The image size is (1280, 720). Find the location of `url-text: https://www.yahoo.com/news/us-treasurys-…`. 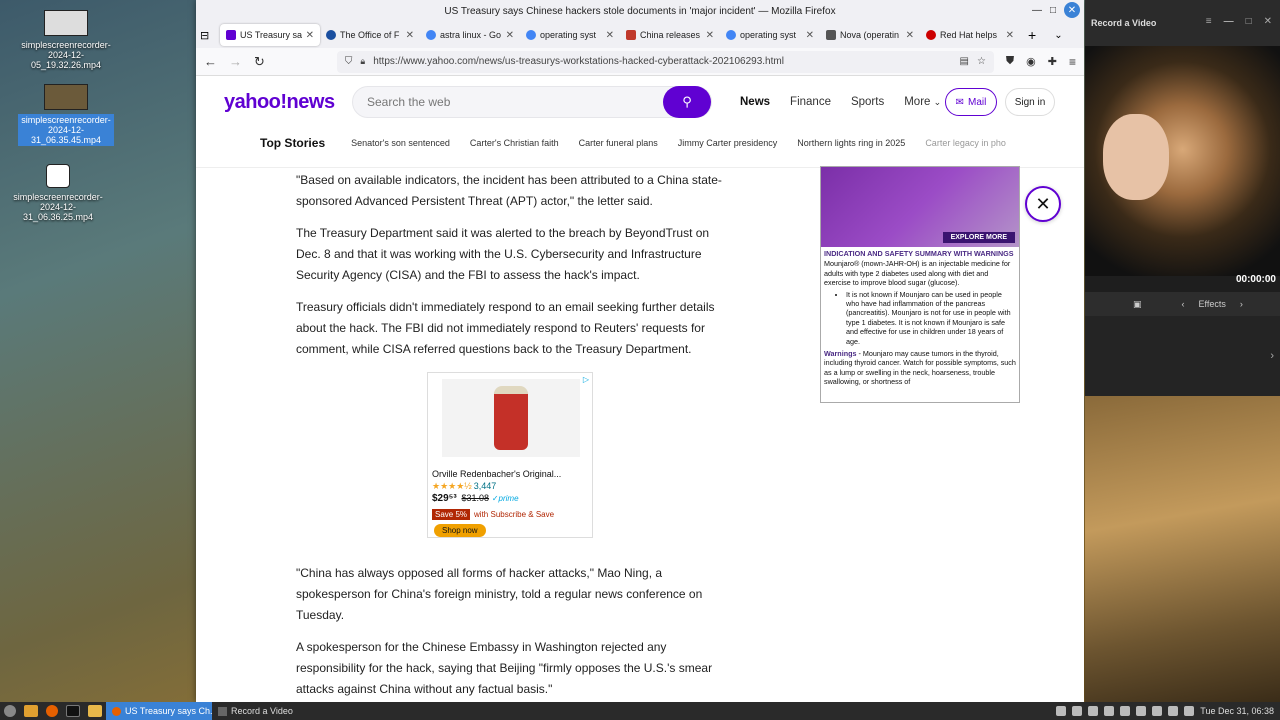

url-text: https://www.yahoo.com/news/us-treasurys-… is located at coordinates (662, 61).